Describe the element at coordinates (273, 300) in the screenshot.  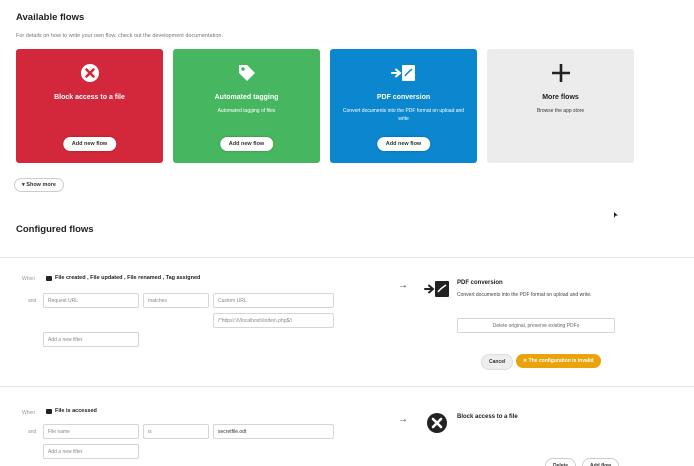
I see `filter-value-select: Custom URL` at that location.